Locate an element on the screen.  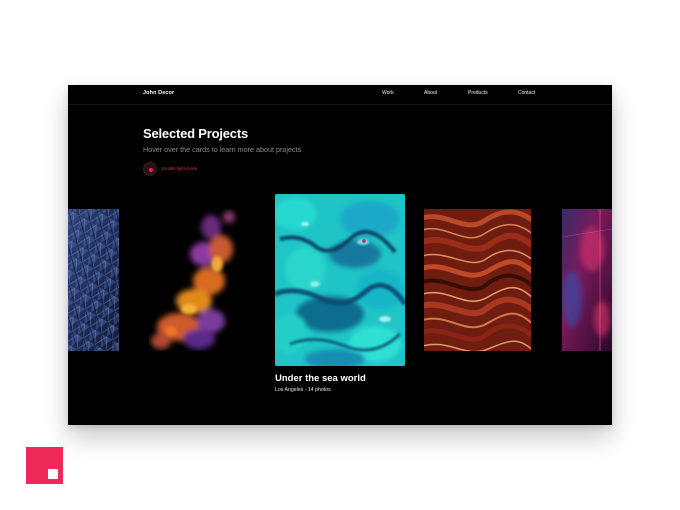
neon-corridor-image is located at coordinates (587, 280).